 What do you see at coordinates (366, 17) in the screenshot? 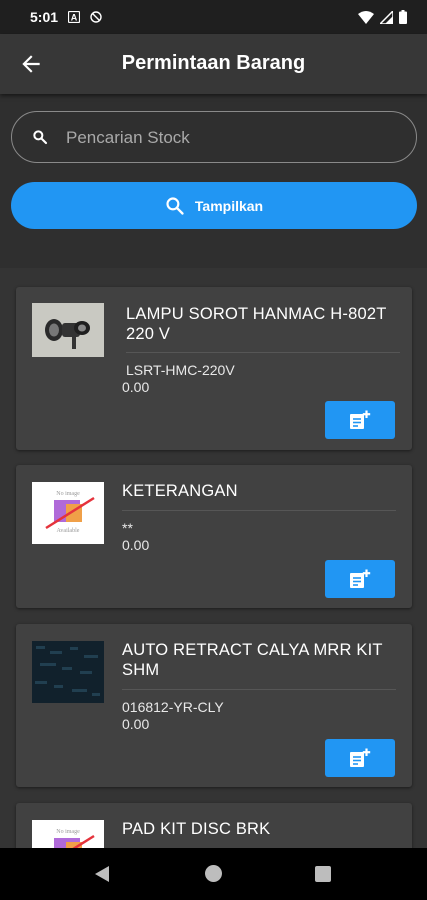
I see `wifi-icon` at bounding box center [366, 17].